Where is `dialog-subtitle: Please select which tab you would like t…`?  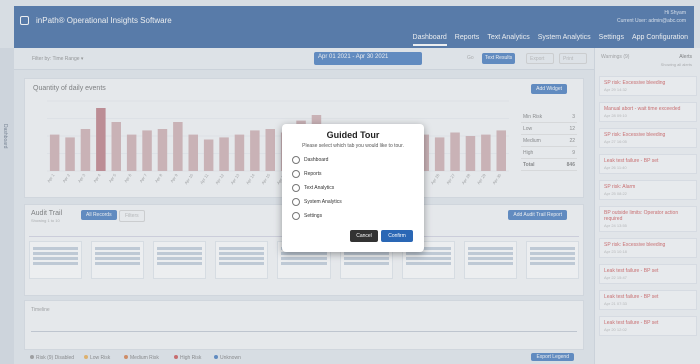
dialog-subtitle: Please select which tab you would like t… is located at coordinates (353, 146).